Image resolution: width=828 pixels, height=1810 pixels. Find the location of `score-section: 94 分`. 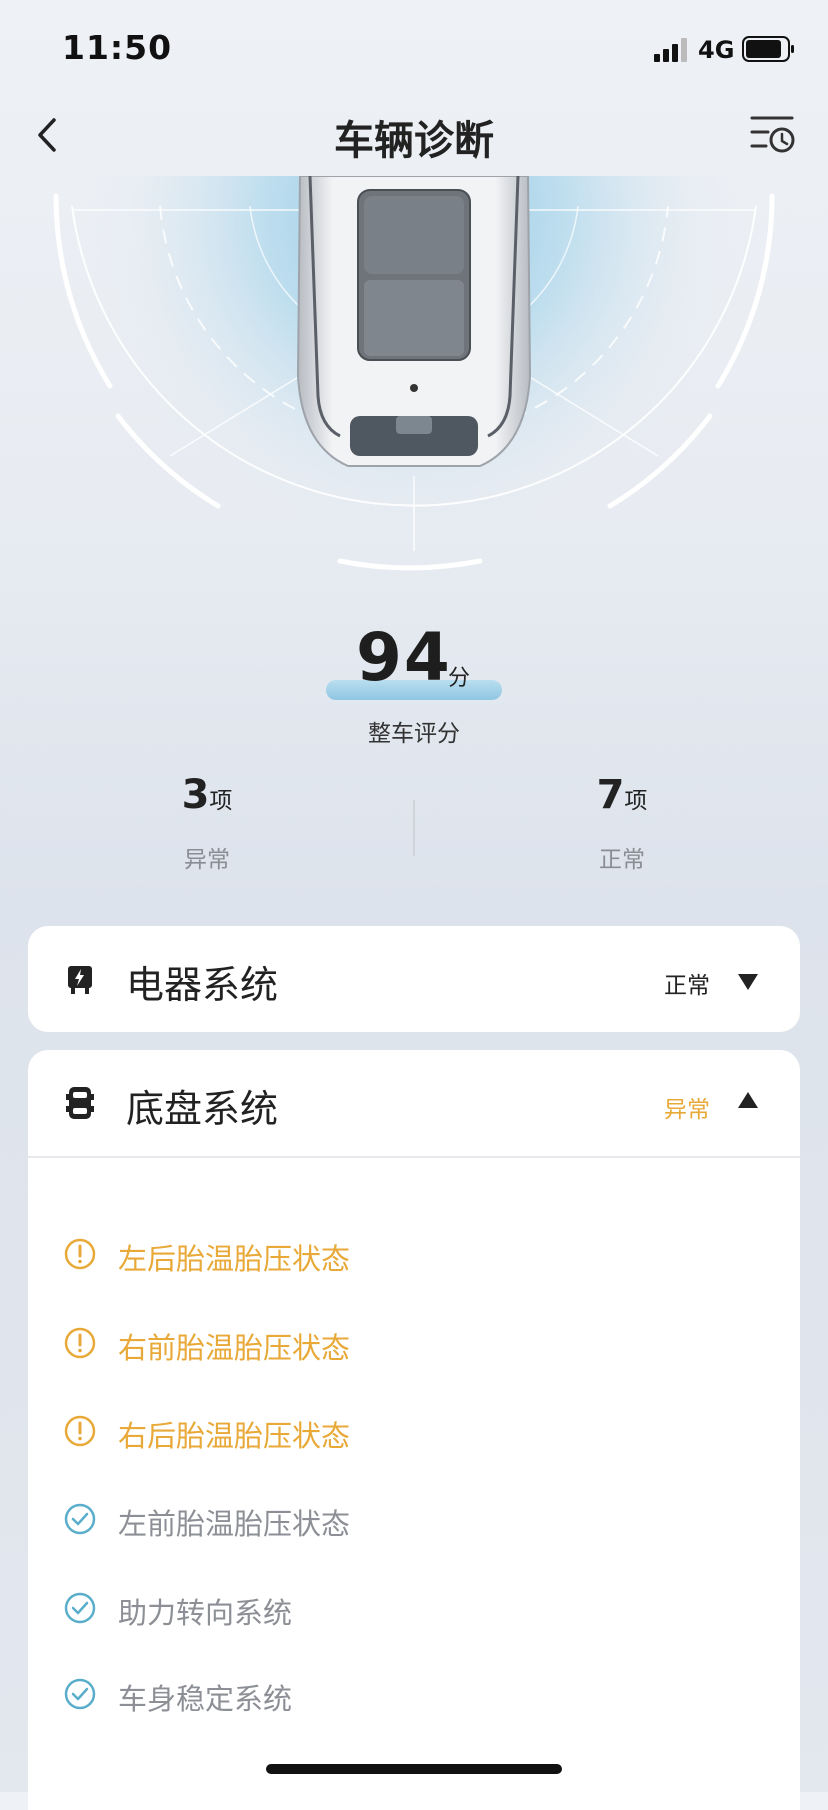

score-section: 94 分 is located at coordinates (414, 663).